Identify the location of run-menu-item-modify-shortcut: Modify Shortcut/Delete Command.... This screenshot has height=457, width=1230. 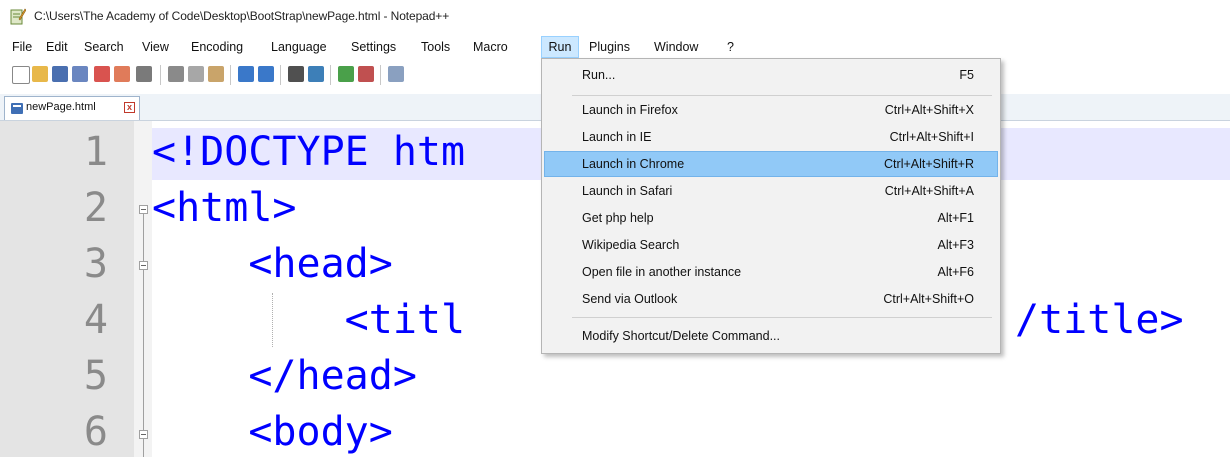
(771, 336).